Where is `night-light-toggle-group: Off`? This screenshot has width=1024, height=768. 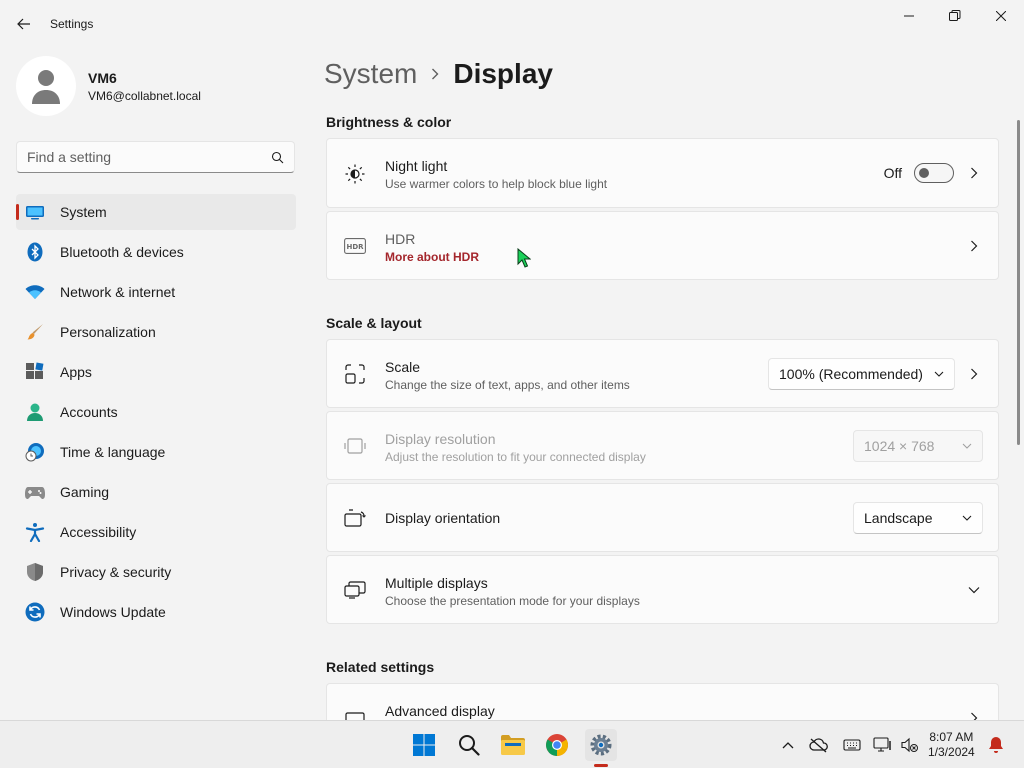 night-light-toggle-group: Off is located at coordinates (919, 173).